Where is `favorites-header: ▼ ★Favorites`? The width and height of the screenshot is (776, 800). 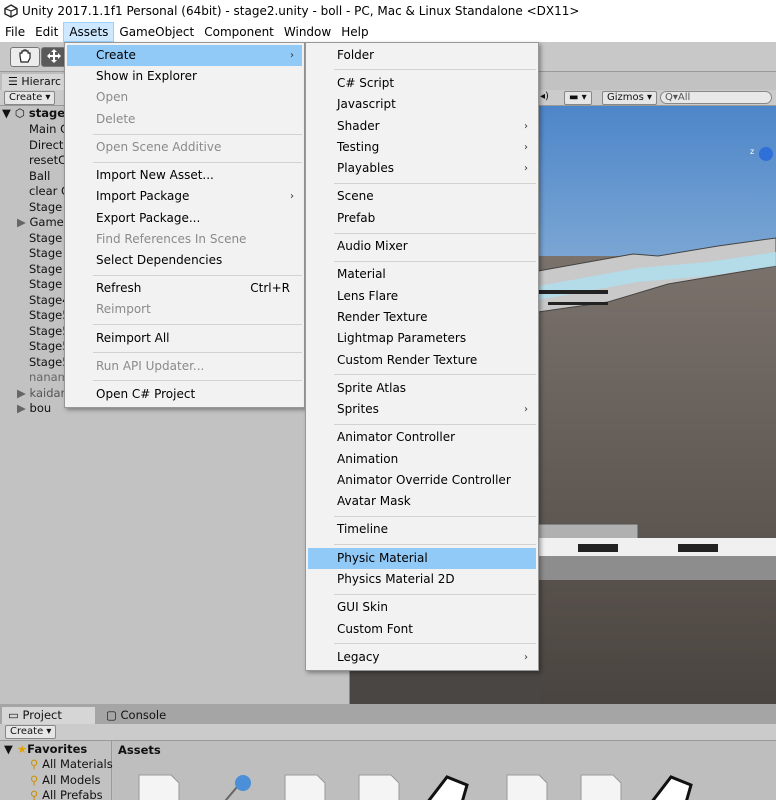 favorites-header: ▼ ★Favorites is located at coordinates (45, 749).